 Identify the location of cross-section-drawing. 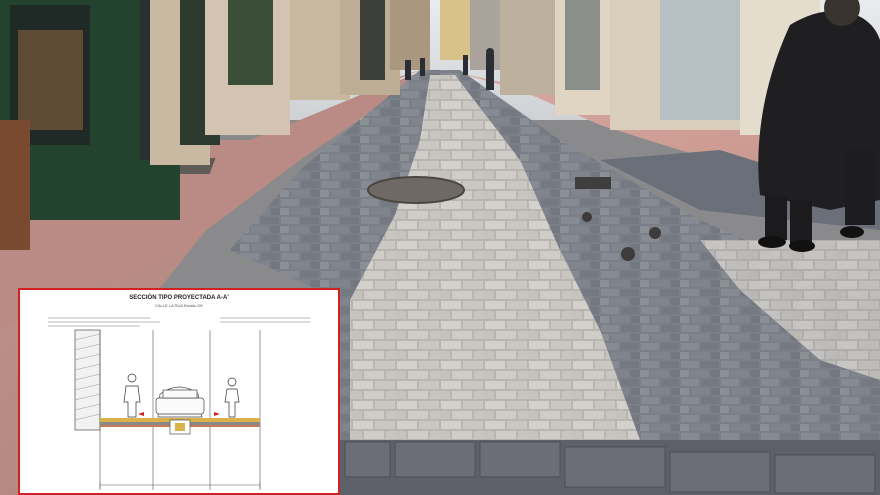
(179, 403).